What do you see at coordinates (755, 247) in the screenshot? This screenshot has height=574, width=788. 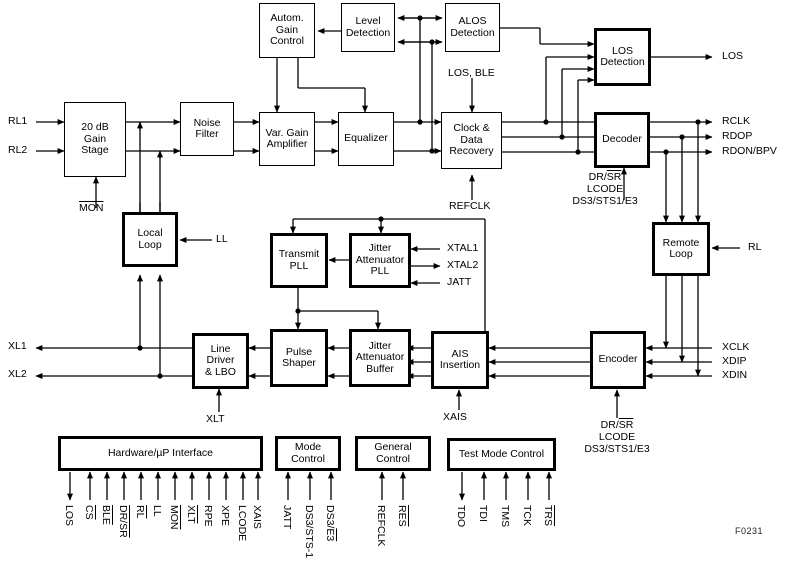 I see `label-rl: RL` at bounding box center [755, 247].